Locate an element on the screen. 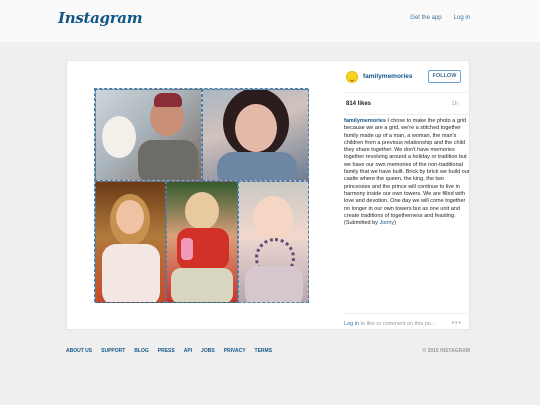  collage-photo-woman is located at coordinates (255, 135).